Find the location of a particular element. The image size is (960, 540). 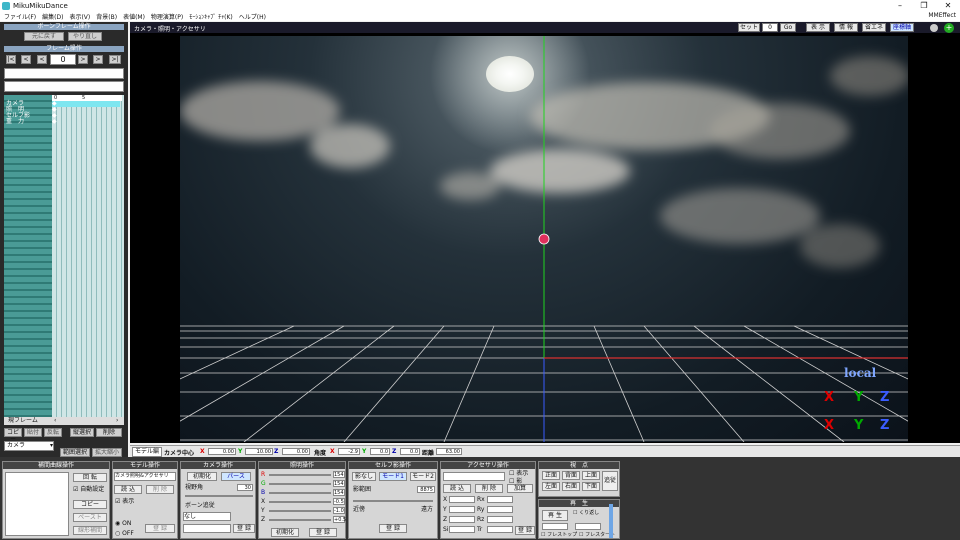

menu-file: ファイル(F) is located at coordinates (20, 16).